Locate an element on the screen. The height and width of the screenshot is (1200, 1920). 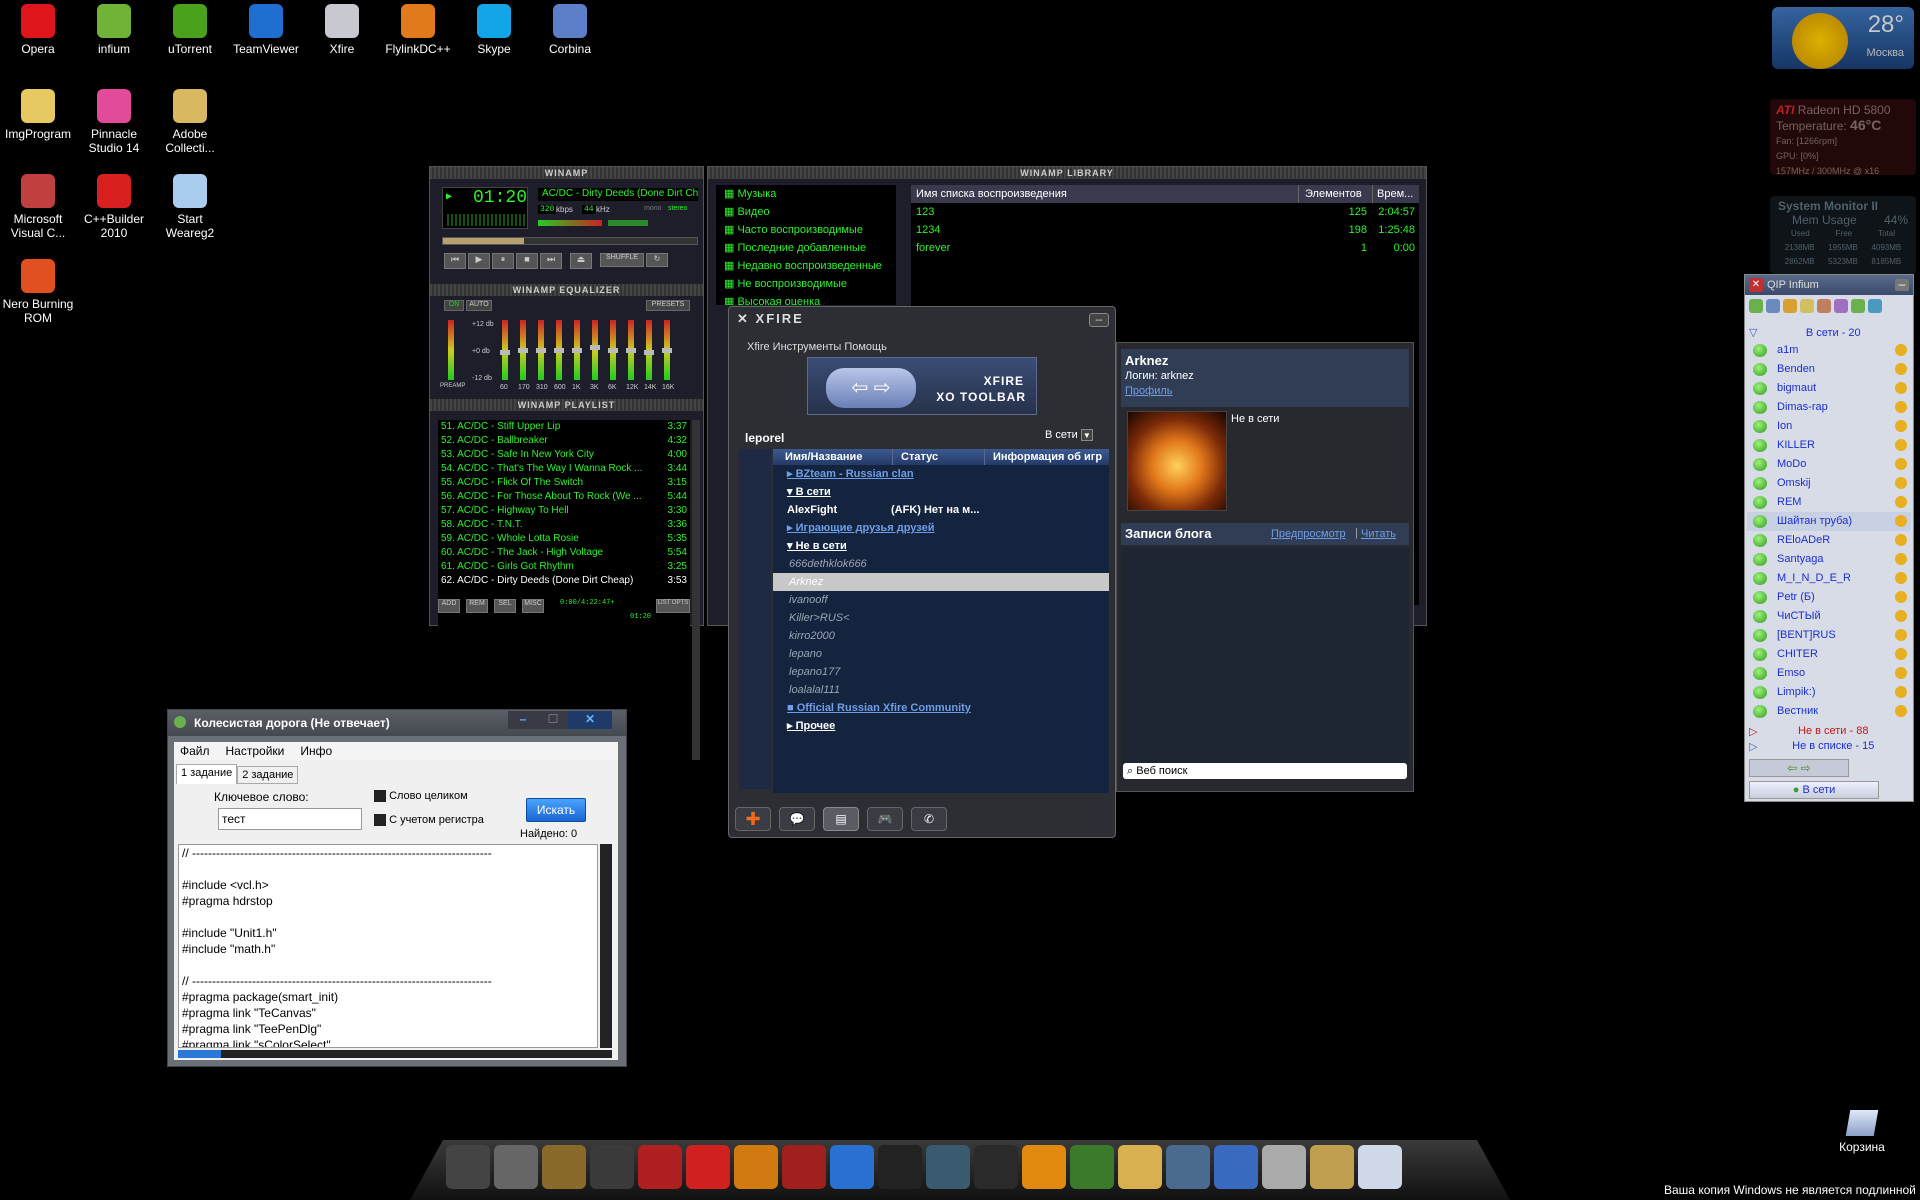
qip-contact: Omskij is located at coordinates (1829, 483).